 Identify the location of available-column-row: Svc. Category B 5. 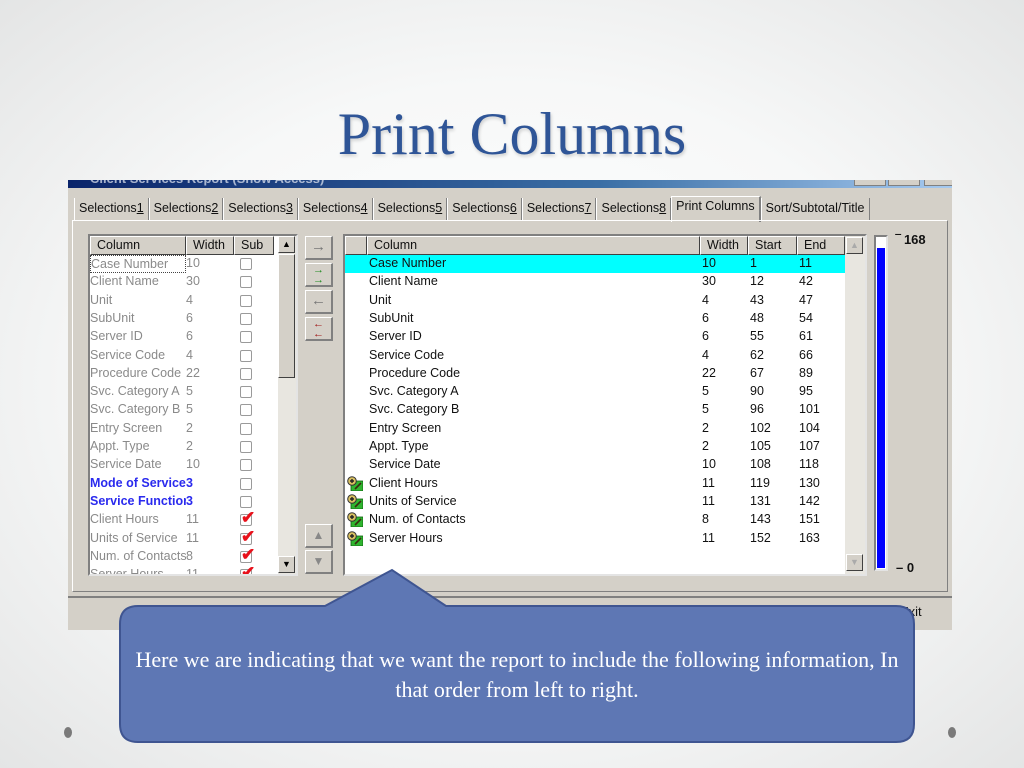
(180, 410).